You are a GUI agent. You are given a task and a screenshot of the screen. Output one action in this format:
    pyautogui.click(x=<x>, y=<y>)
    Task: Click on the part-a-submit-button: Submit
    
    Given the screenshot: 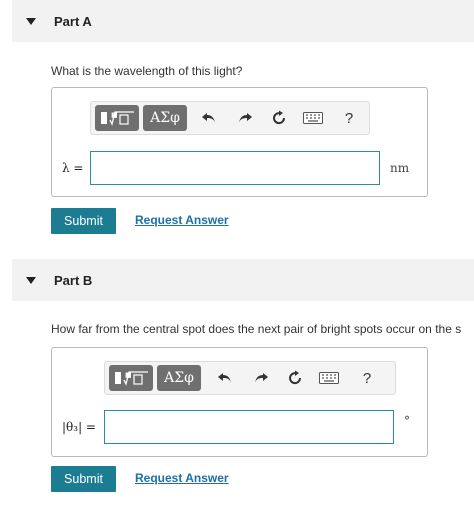 What is the action you would take?
    pyautogui.click(x=83, y=221)
    